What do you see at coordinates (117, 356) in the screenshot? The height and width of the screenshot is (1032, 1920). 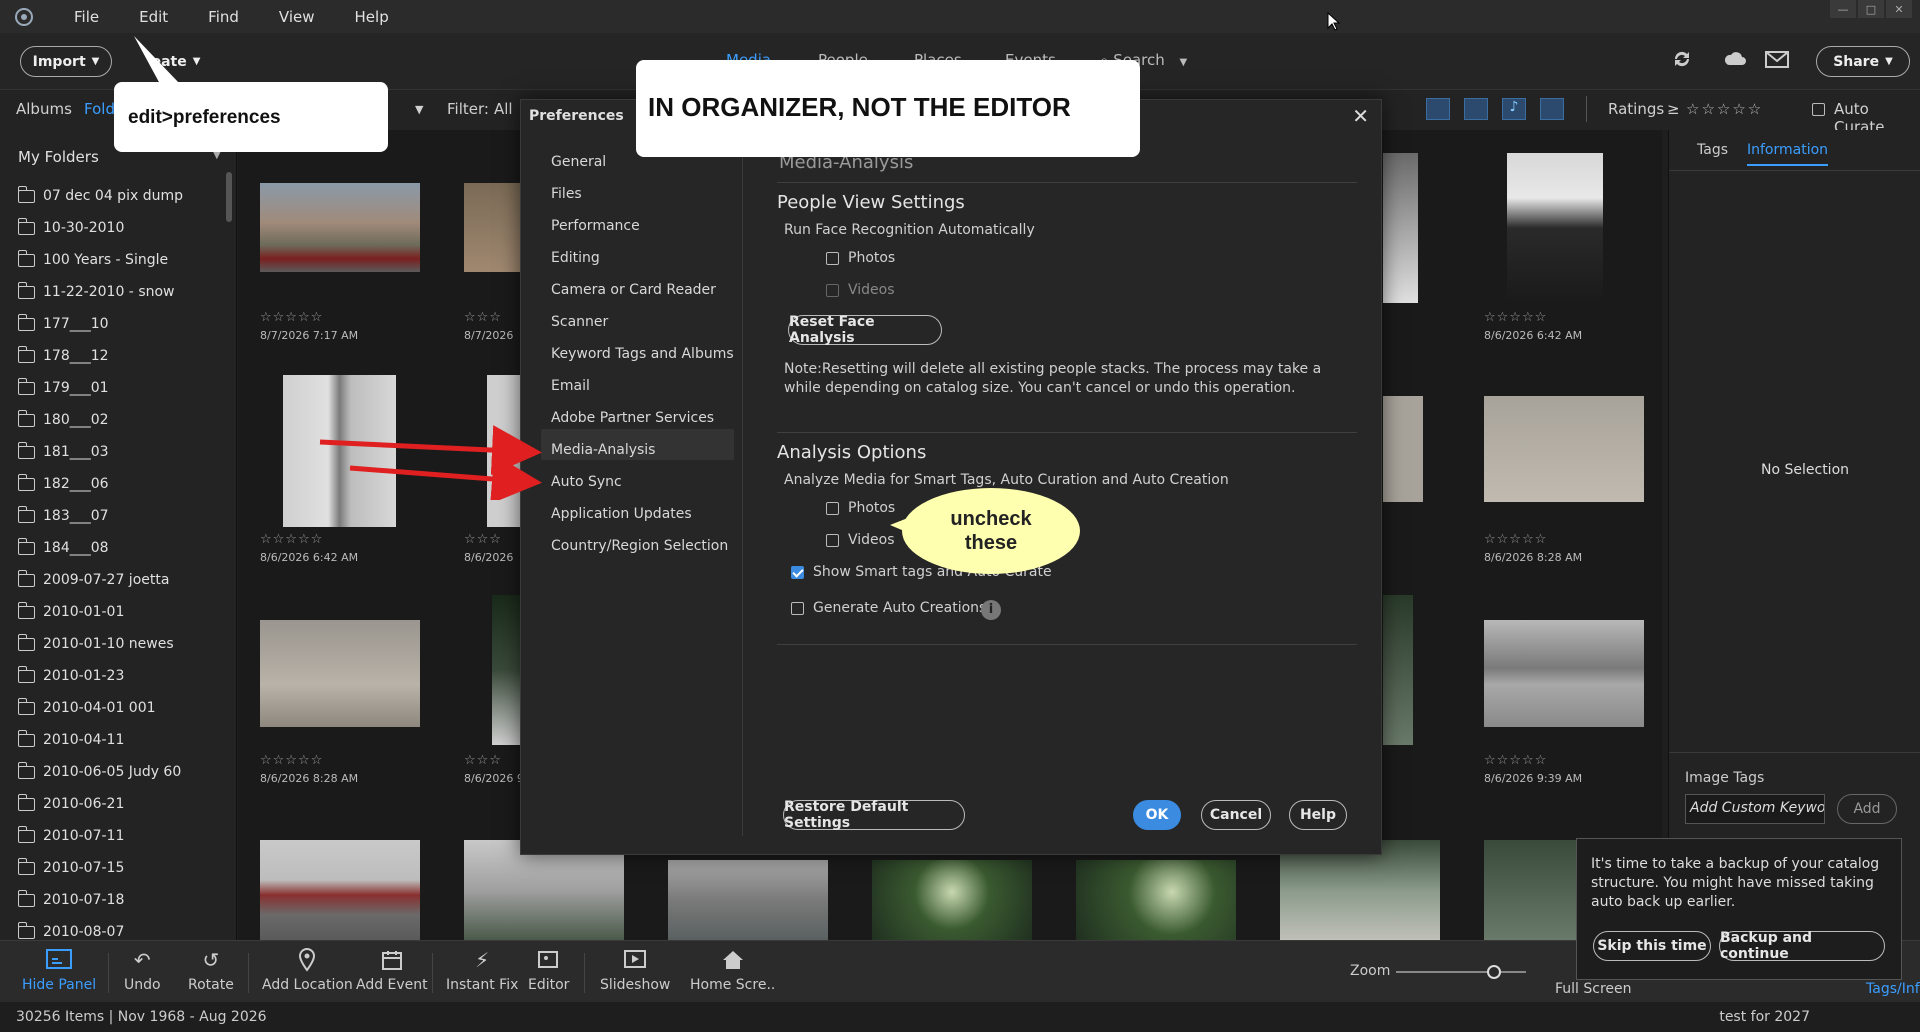 I see `folder-item: 178___12` at bounding box center [117, 356].